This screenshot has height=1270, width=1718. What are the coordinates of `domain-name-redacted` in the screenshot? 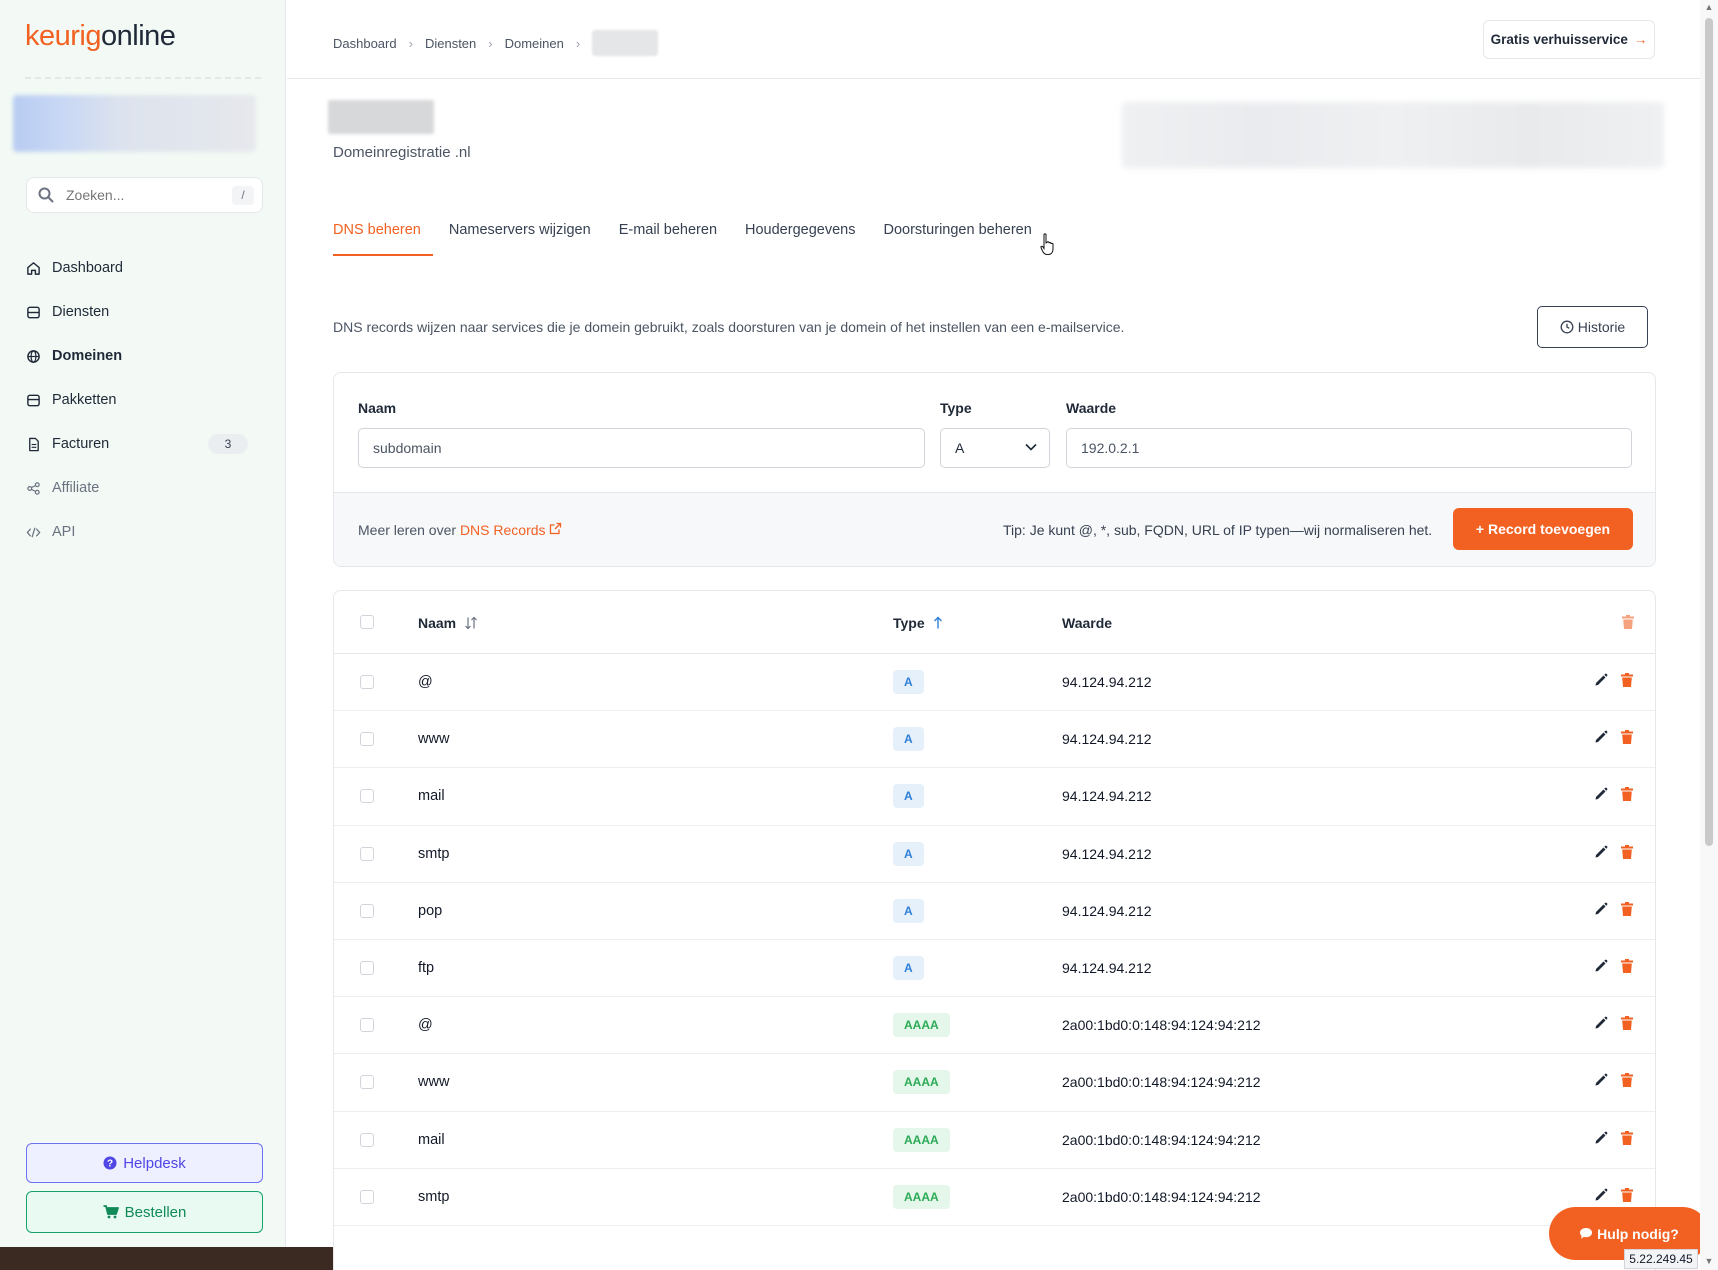 It's located at (381, 117).